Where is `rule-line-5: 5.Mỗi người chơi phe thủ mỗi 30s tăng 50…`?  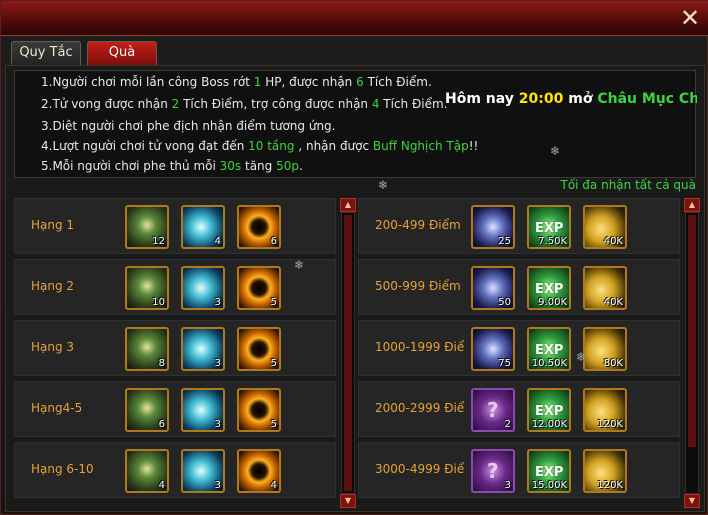
rule-line-5: 5.Mỗi người chơi phe thủ mỗi 30s tăng 50… is located at coordinates (172, 166).